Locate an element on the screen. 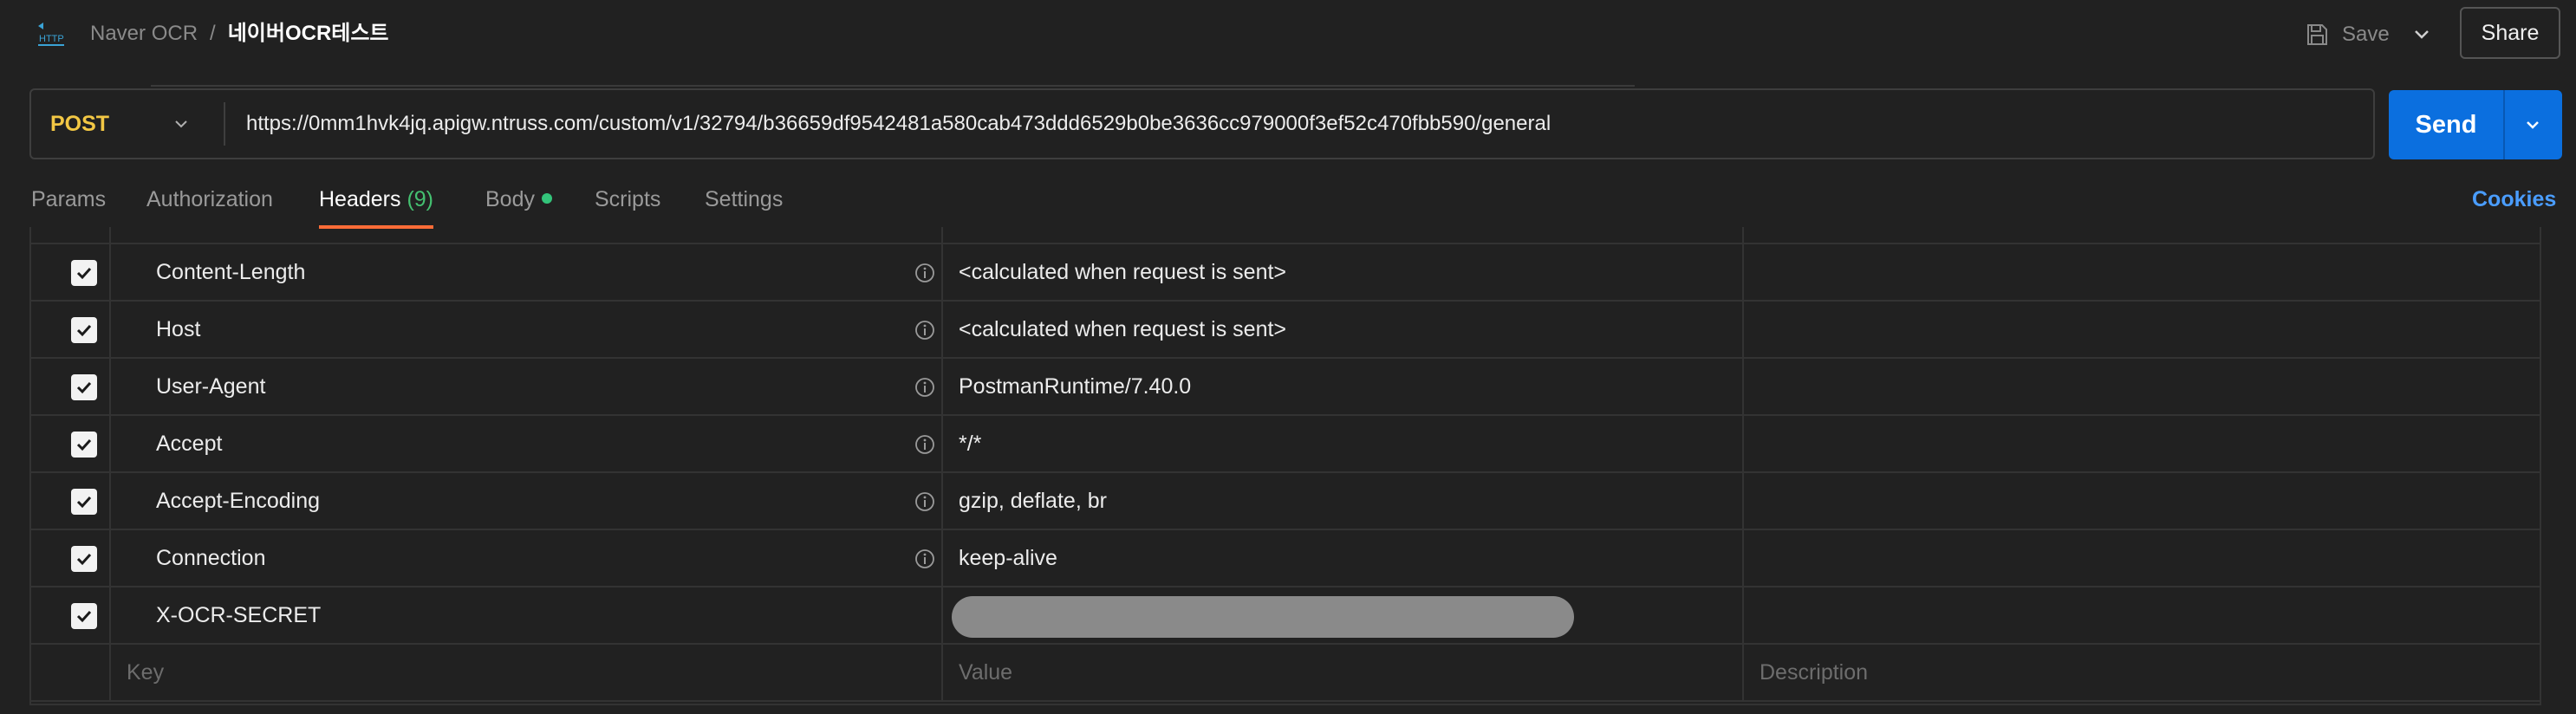 The width and height of the screenshot is (2576, 714). table-row: Accept */* is located at coordinates (1285, 444).